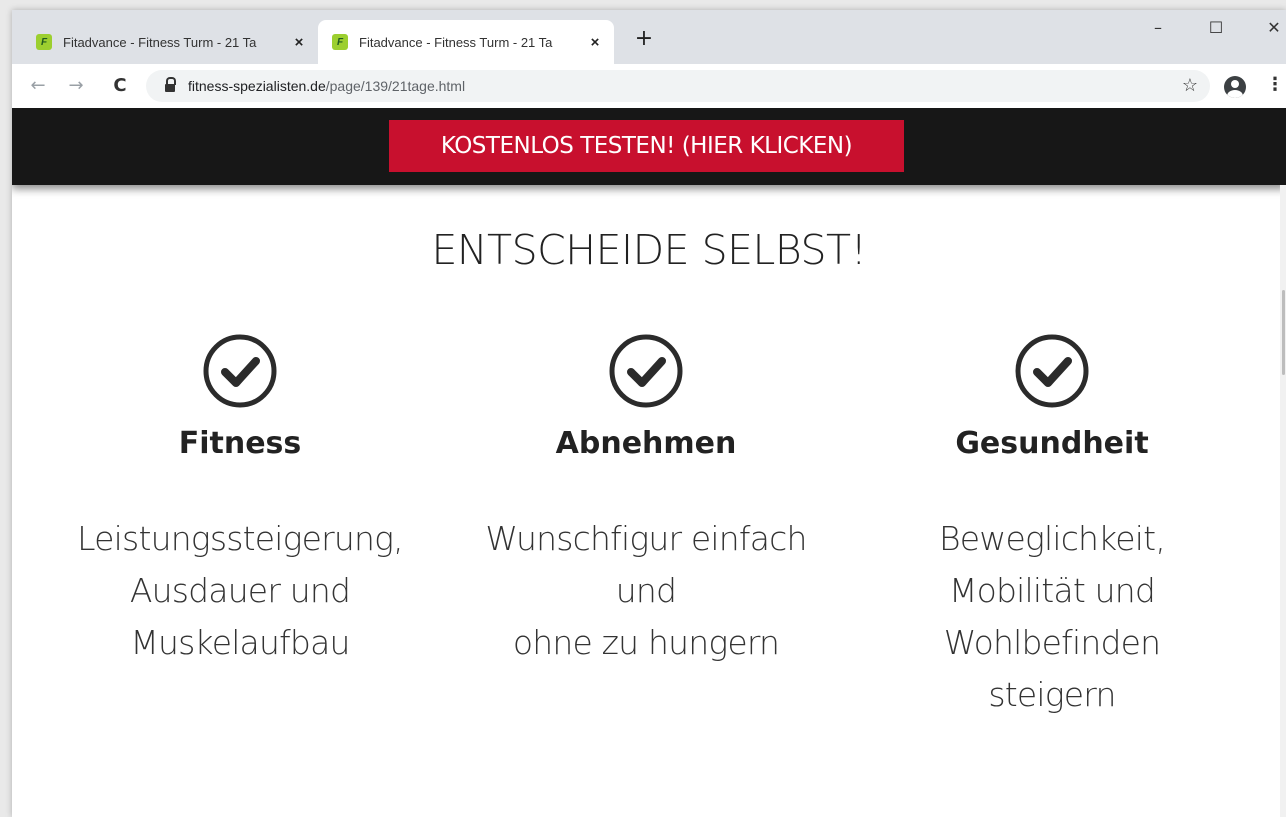 The image size is (1286, 817). Describe the element at coordinates (1216, 27) in the screenshot. I see `maximize-button: ☐` at that location.